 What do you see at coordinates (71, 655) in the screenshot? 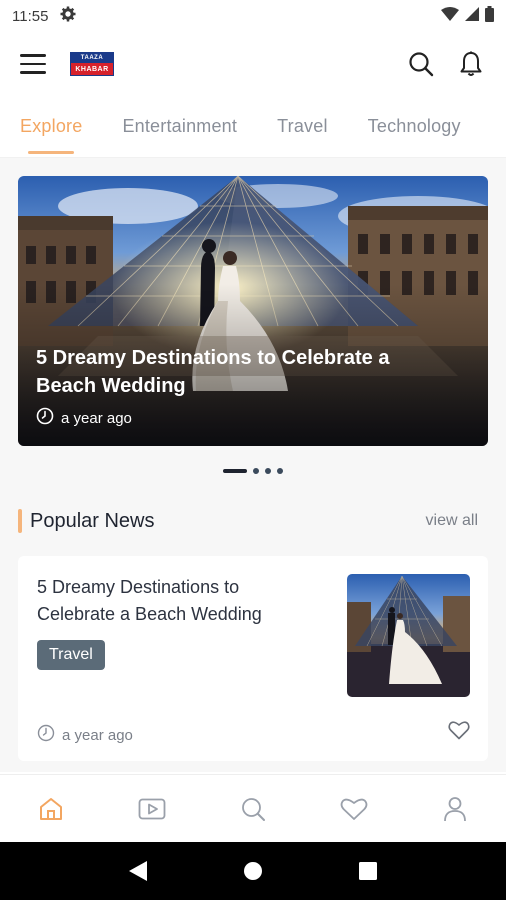
I see `category-tag: Travel` at bounding box center [71, 655].